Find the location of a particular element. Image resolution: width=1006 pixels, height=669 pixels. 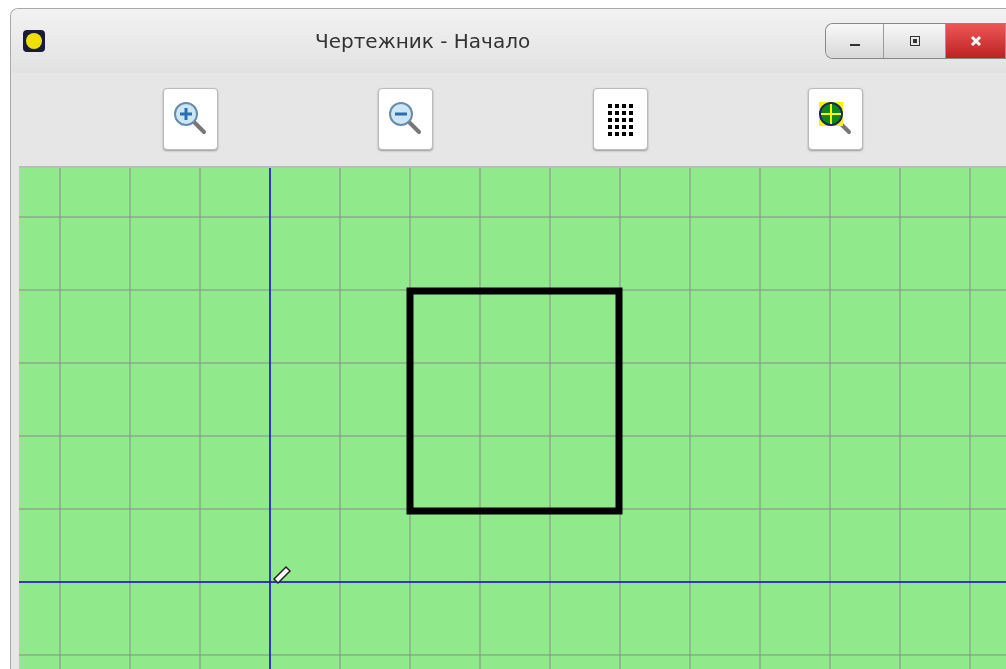

fit-button is located at coordinates (835, 119).